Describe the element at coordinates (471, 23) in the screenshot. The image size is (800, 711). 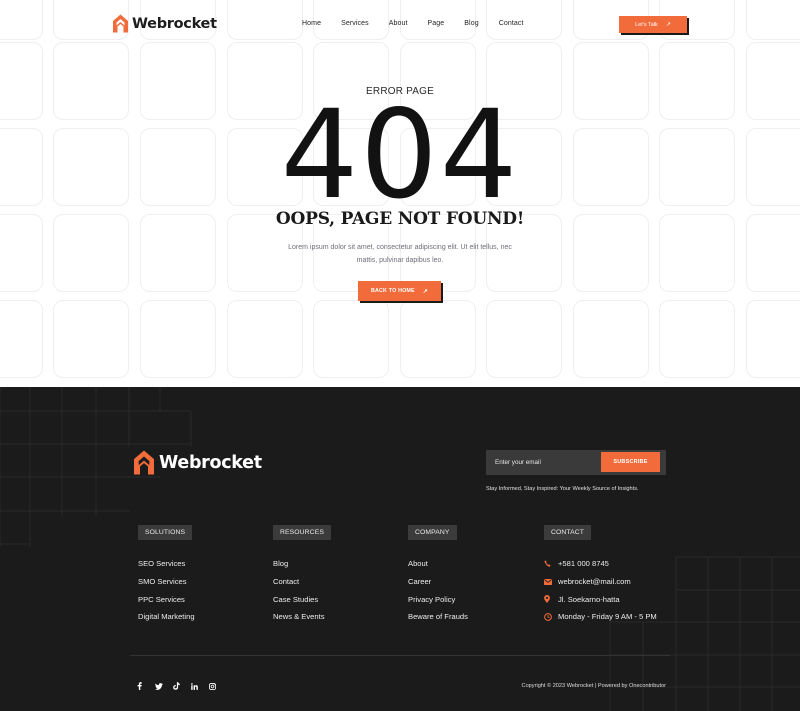
I see `nav-item-blog: Blog` at that location.